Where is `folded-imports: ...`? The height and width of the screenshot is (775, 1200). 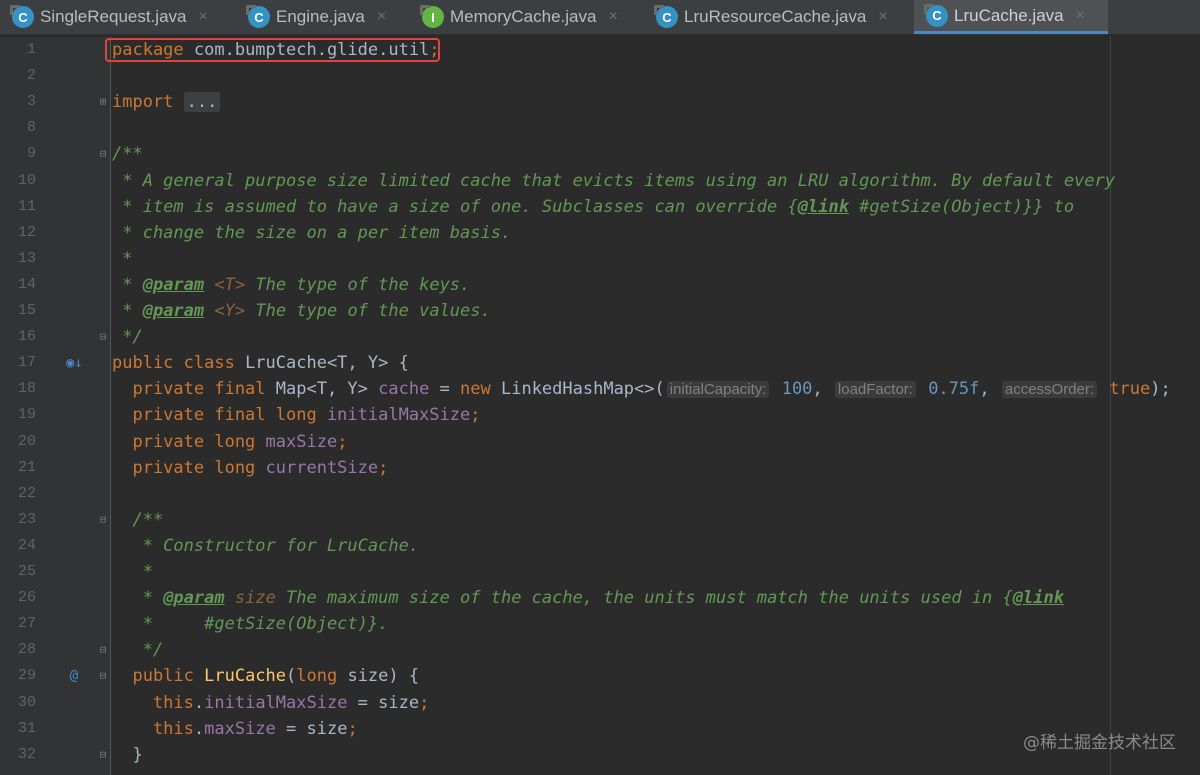
folded-imports: ... is located at coordinates (202, 102).